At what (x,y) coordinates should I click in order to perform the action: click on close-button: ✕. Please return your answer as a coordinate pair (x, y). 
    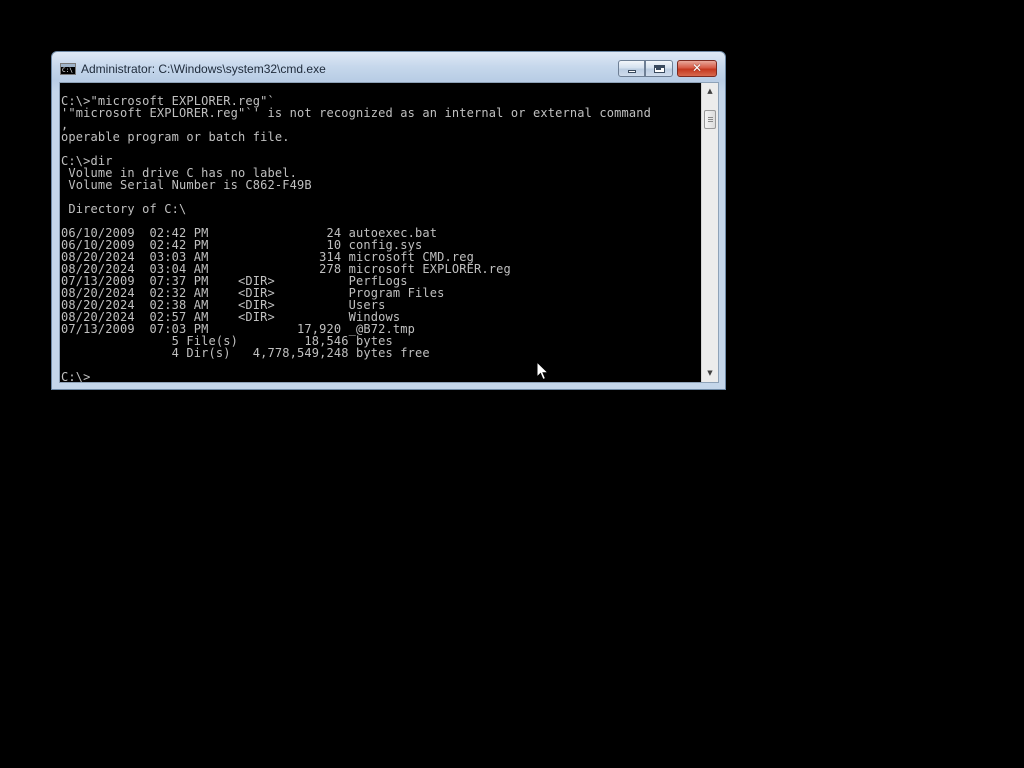
    Looking at the image, I should click on (697, 68).